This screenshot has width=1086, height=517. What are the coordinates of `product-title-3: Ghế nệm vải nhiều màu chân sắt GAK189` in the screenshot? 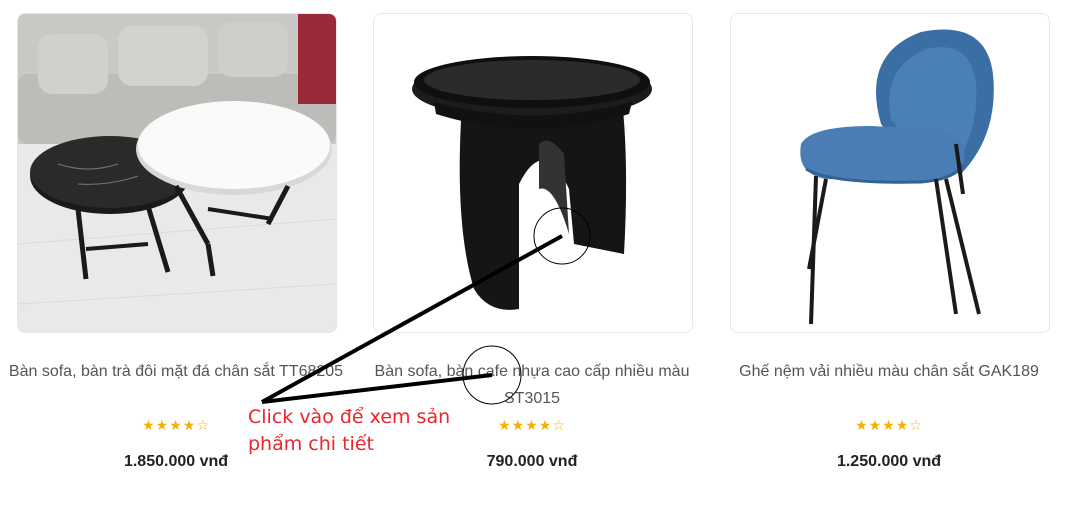 It's located at (889, 371).